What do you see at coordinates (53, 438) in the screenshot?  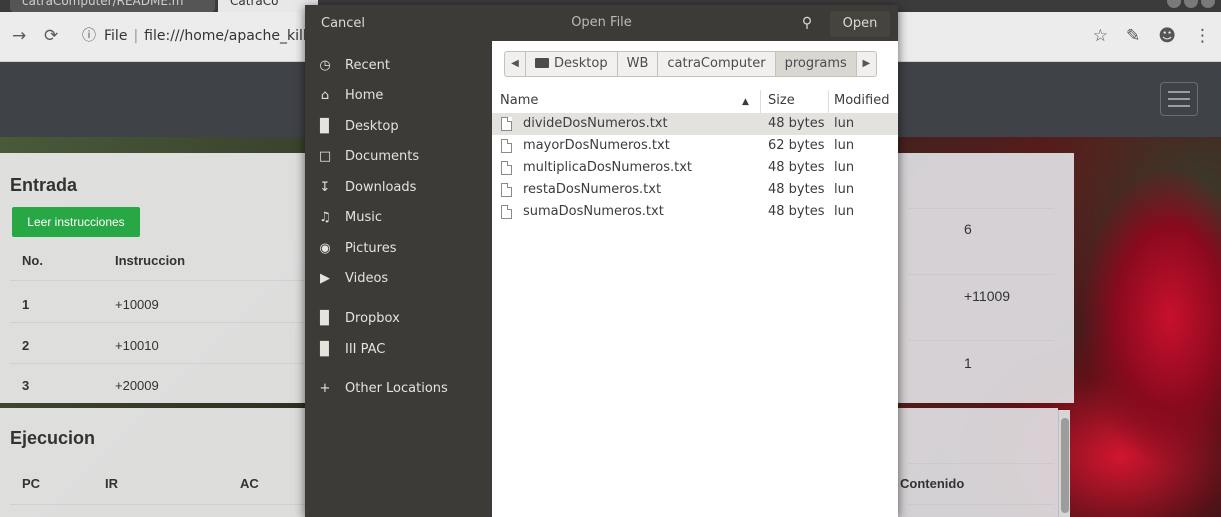 I see `ejecucion-title: Ejecucion` at bounding box center [53, 438].